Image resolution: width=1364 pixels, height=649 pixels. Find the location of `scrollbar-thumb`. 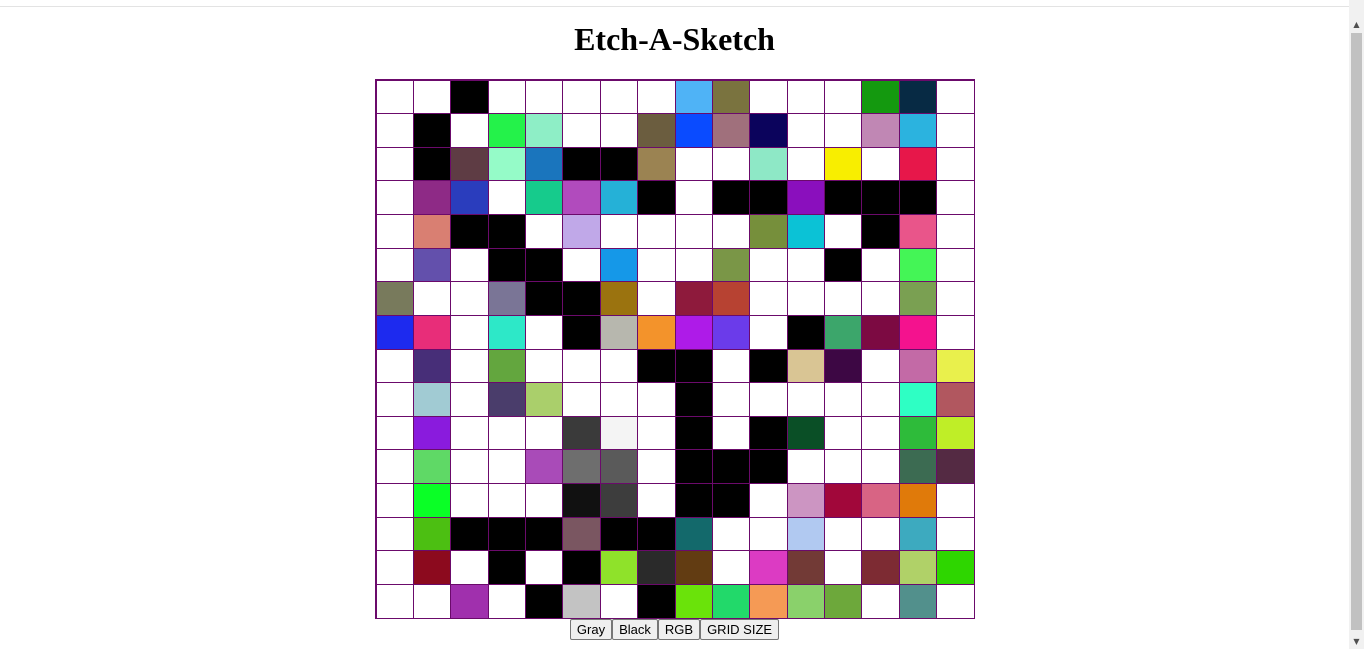

scrollbar-thumb is located at coordinates (1356, 331).